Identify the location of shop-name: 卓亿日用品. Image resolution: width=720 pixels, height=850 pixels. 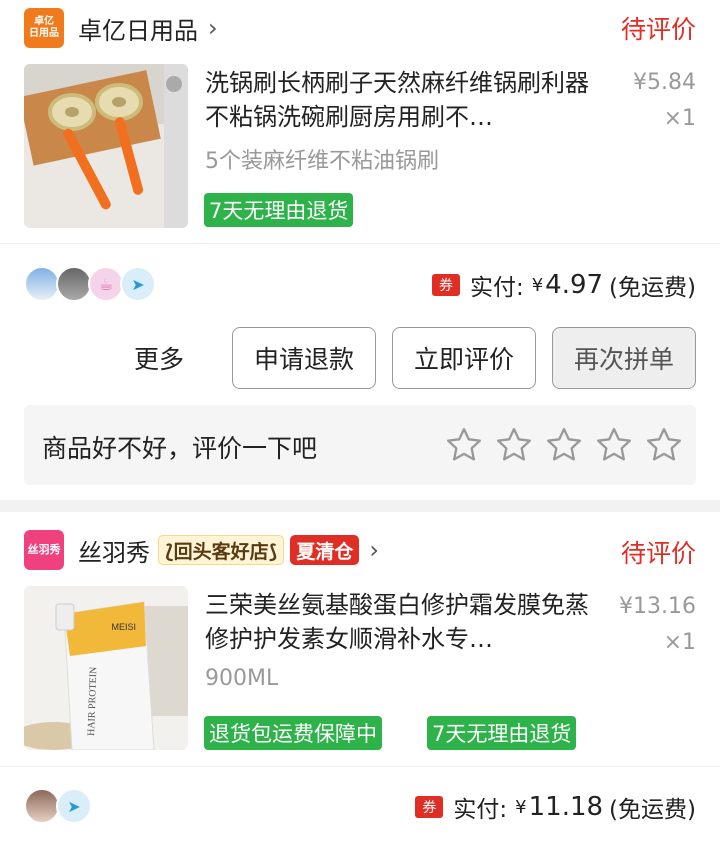
(138, 28).